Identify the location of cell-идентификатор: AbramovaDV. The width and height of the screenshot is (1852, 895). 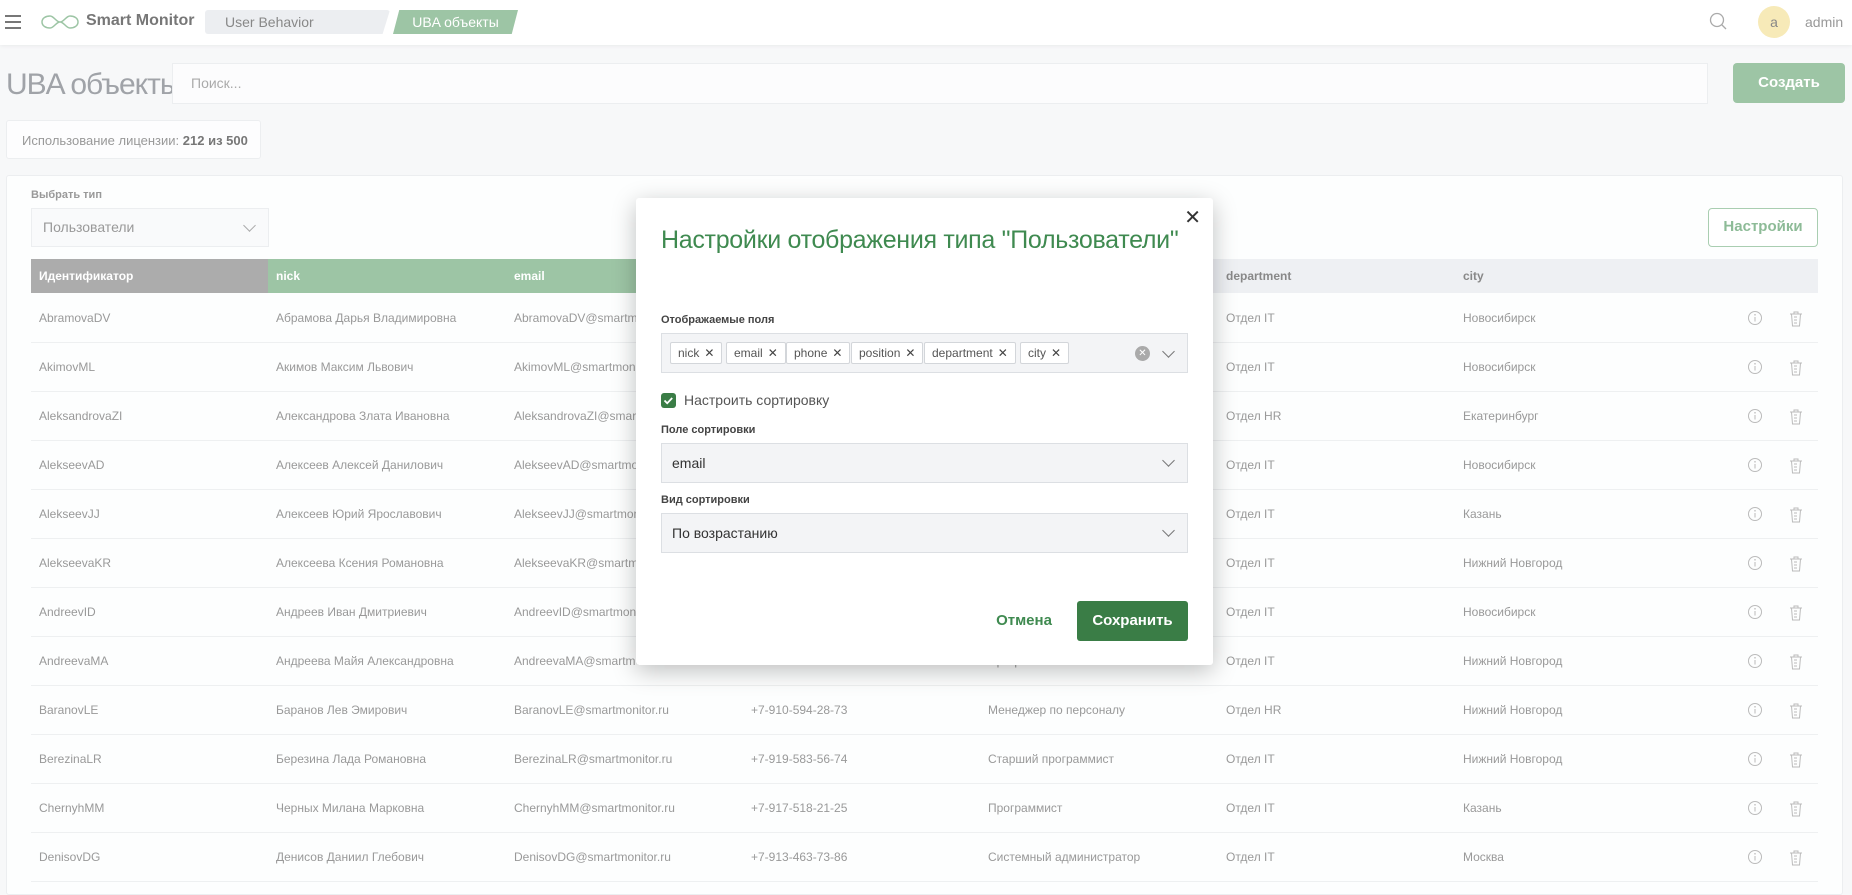
(75, 318).